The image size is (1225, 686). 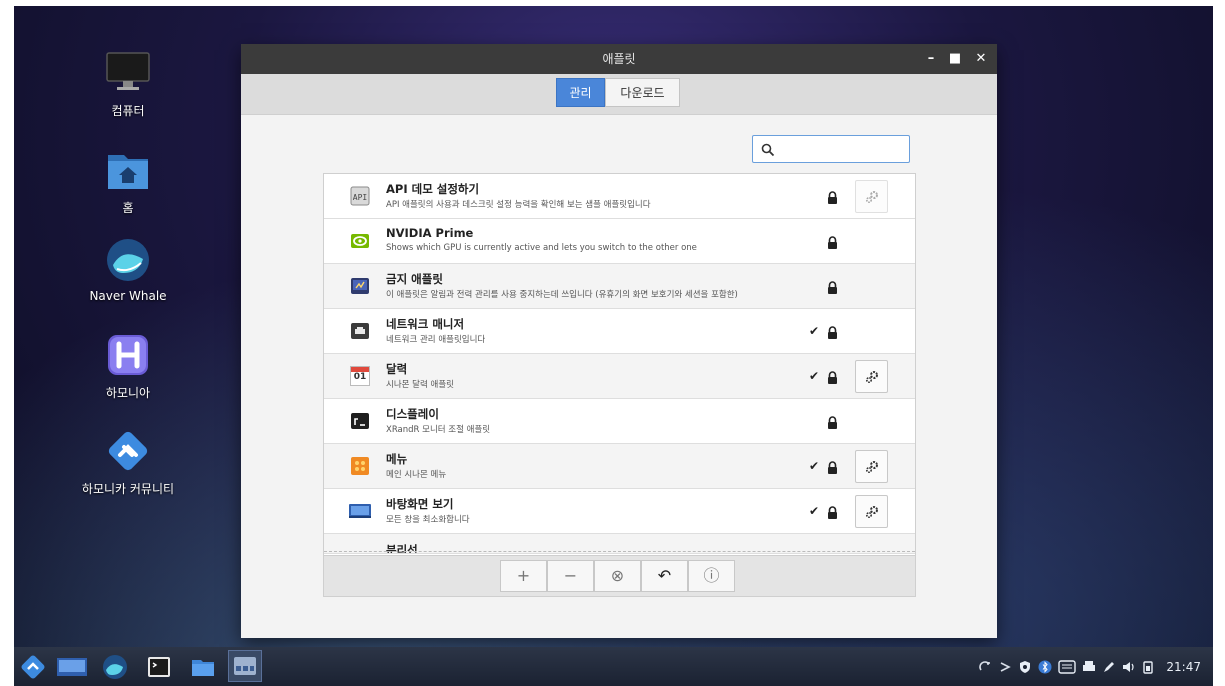 What do you see at coordinates (438, 430) in the screenshot?
I see `applet-description: XRandR 모니터 조절 애플릿` at bounding box center [438, 430].